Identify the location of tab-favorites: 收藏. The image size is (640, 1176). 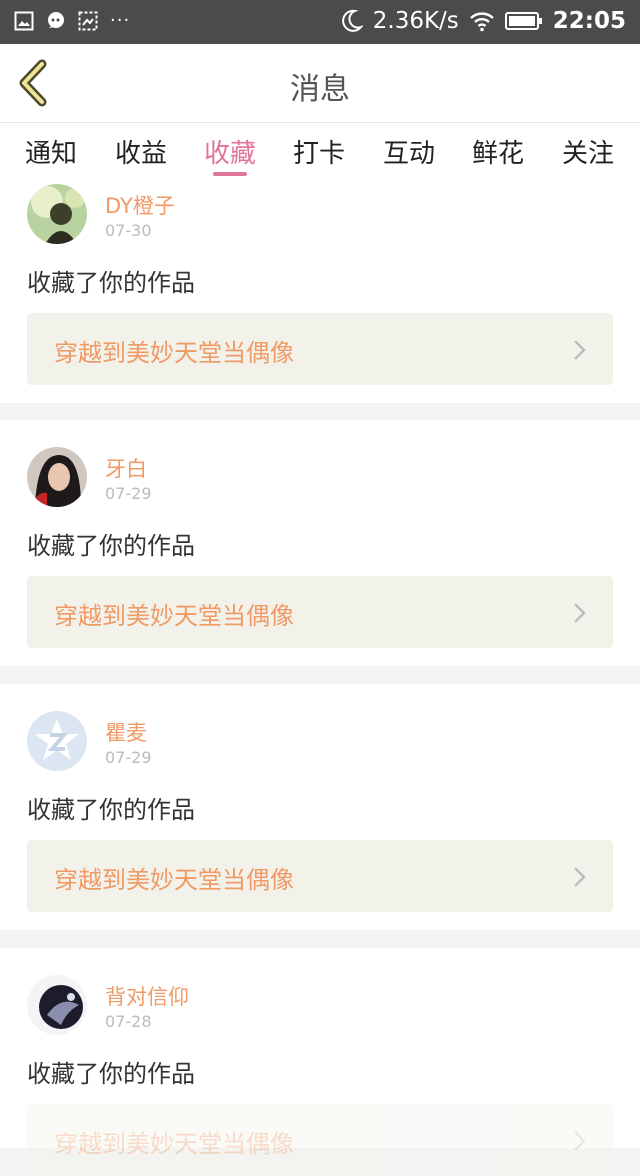
(230, 155).